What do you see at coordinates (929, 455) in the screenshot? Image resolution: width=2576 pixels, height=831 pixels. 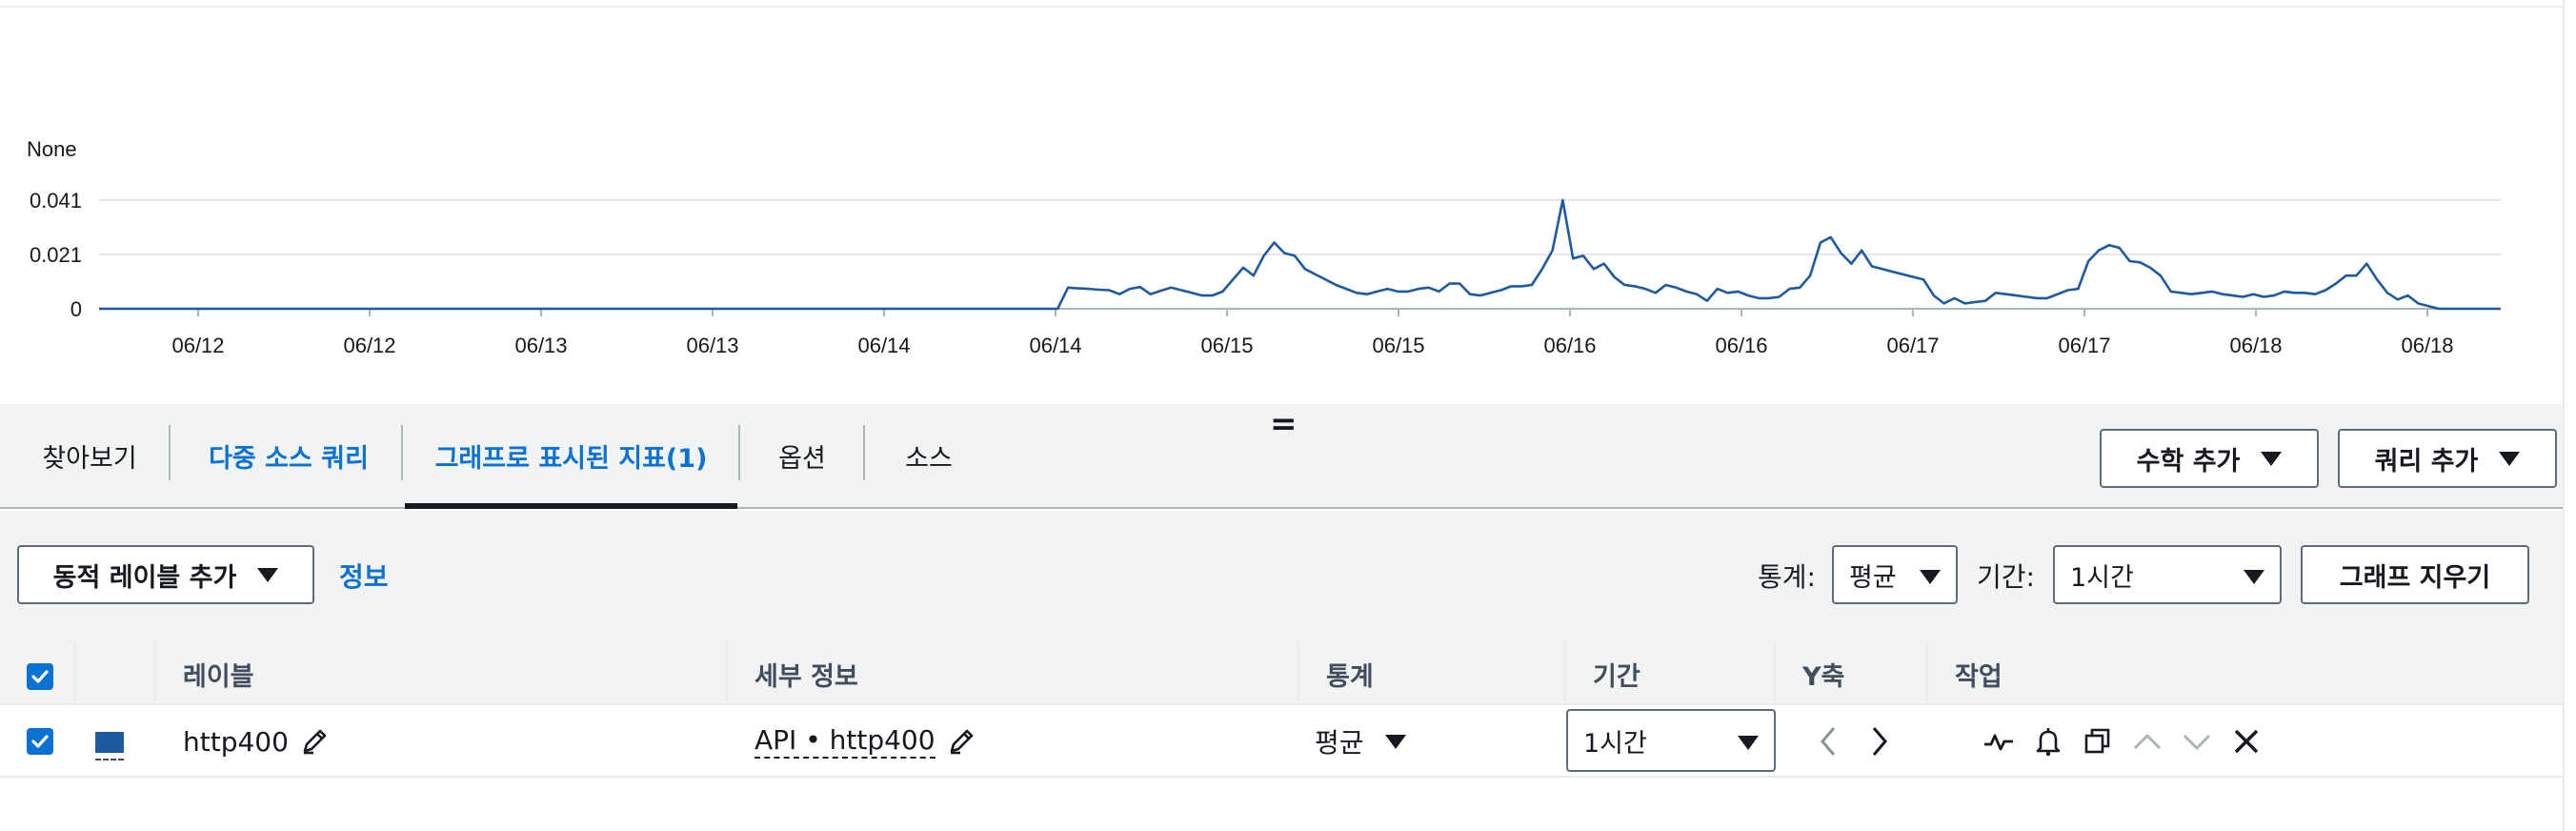 I see `tab-source: 소스` at bounding box center [929, 455].